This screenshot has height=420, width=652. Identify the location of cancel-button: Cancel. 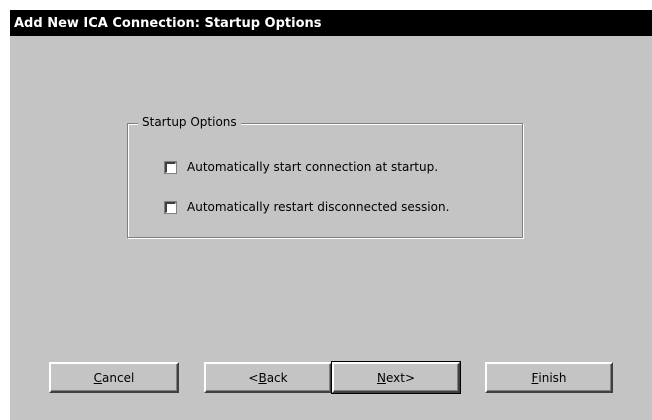
(114, 377).